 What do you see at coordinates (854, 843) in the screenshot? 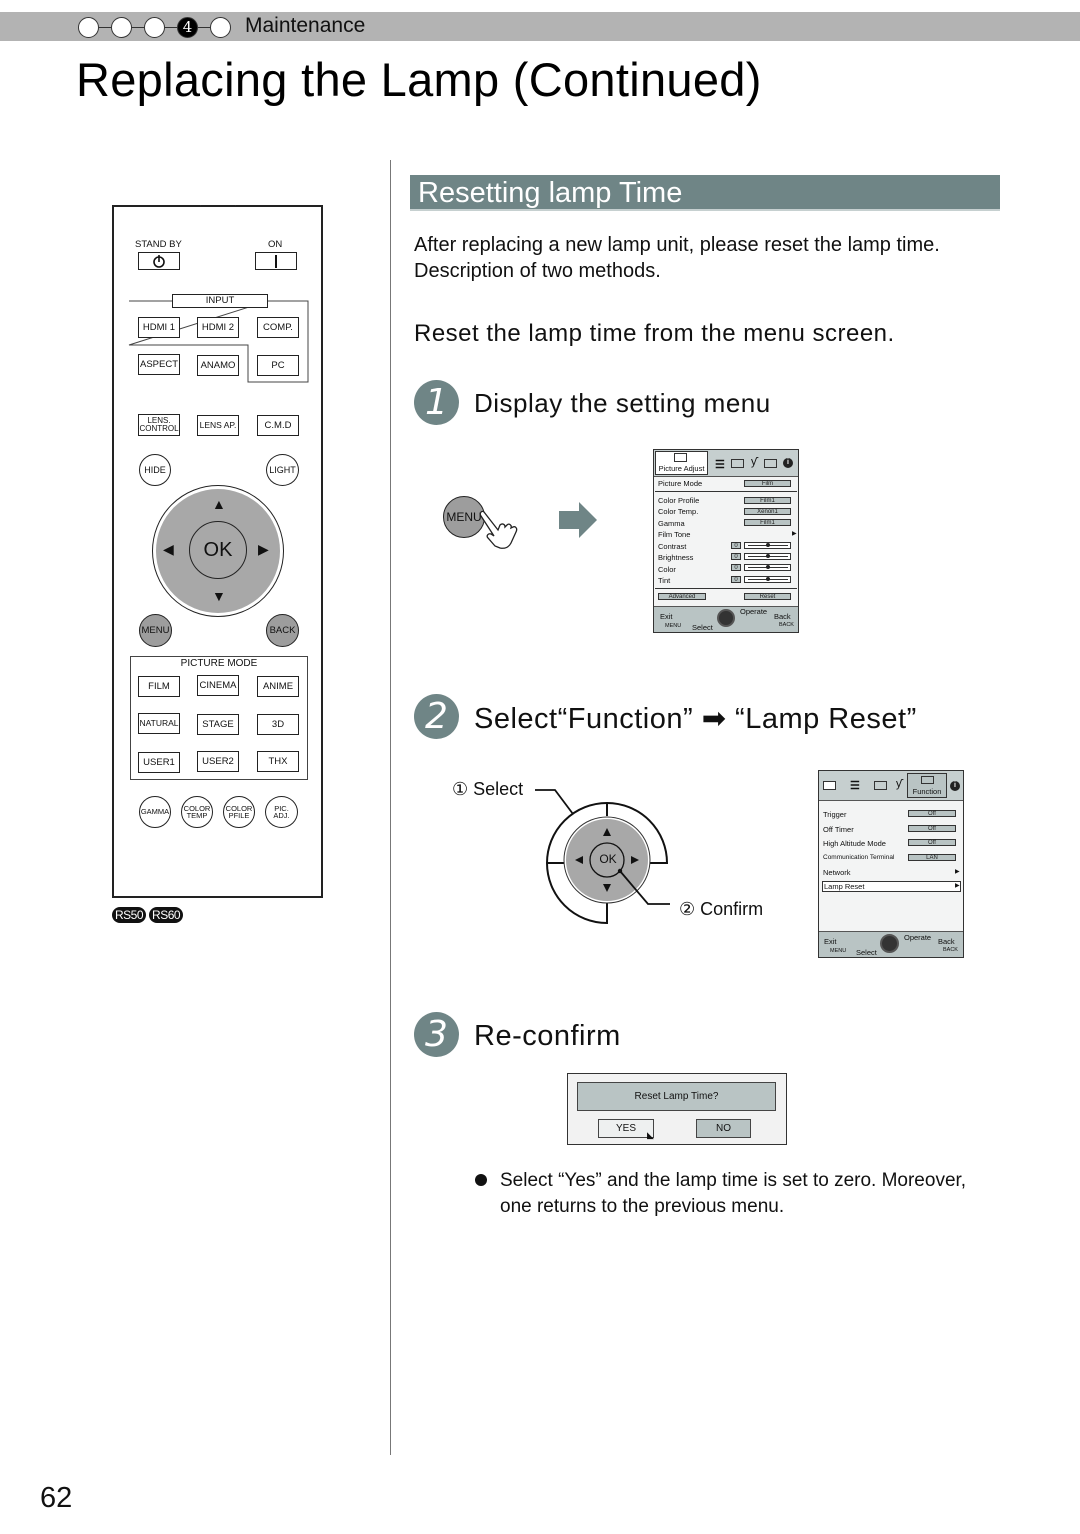
I see `menu-item-label: High Altitude Mode` at bounding box center [854, 843].